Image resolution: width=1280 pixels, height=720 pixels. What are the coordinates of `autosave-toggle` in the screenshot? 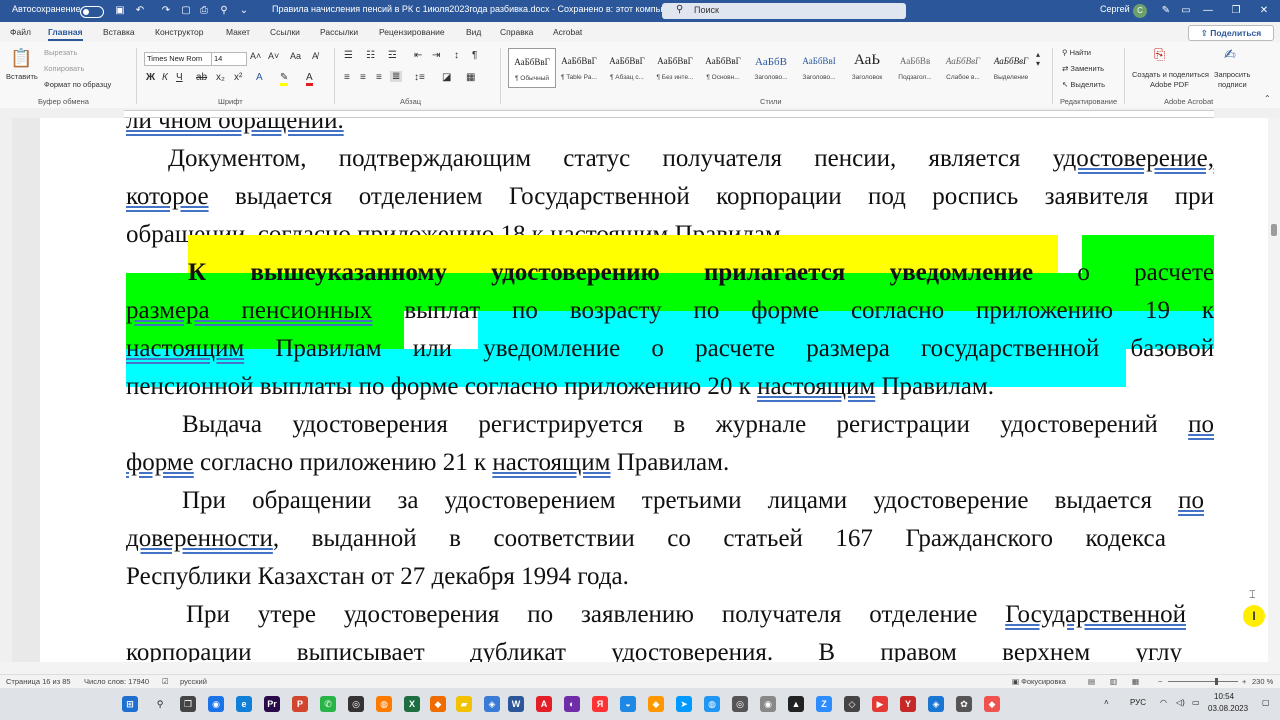 It's located at (92, 12).